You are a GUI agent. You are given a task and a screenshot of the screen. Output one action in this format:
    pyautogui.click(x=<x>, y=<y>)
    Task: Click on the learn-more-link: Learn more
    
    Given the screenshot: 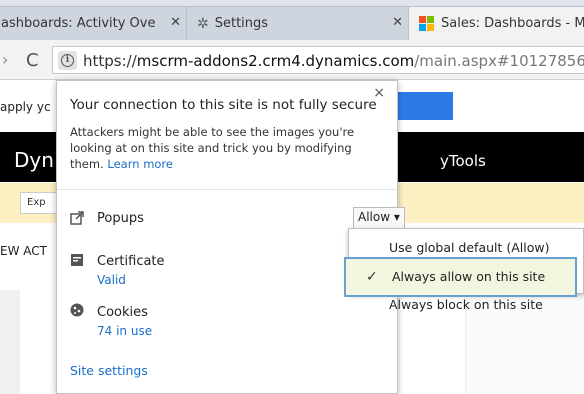 What is the action you would take?
    pyautogui.click(x=140, y=164)
    